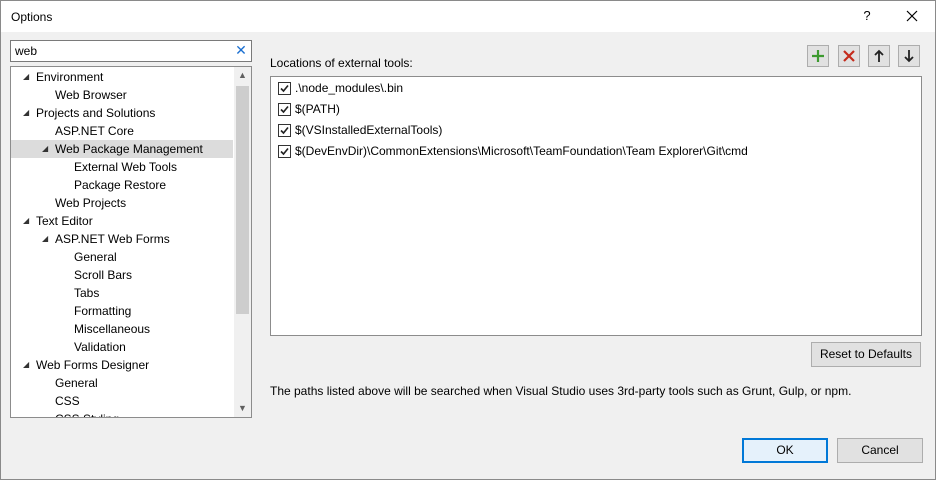 The width and height of the screenshot is (936, 480). What do you see at coordinates (122, 221) in the screenshot?
I see `tree-item: ◢ Text Editor` at bounding box center [122, 221].